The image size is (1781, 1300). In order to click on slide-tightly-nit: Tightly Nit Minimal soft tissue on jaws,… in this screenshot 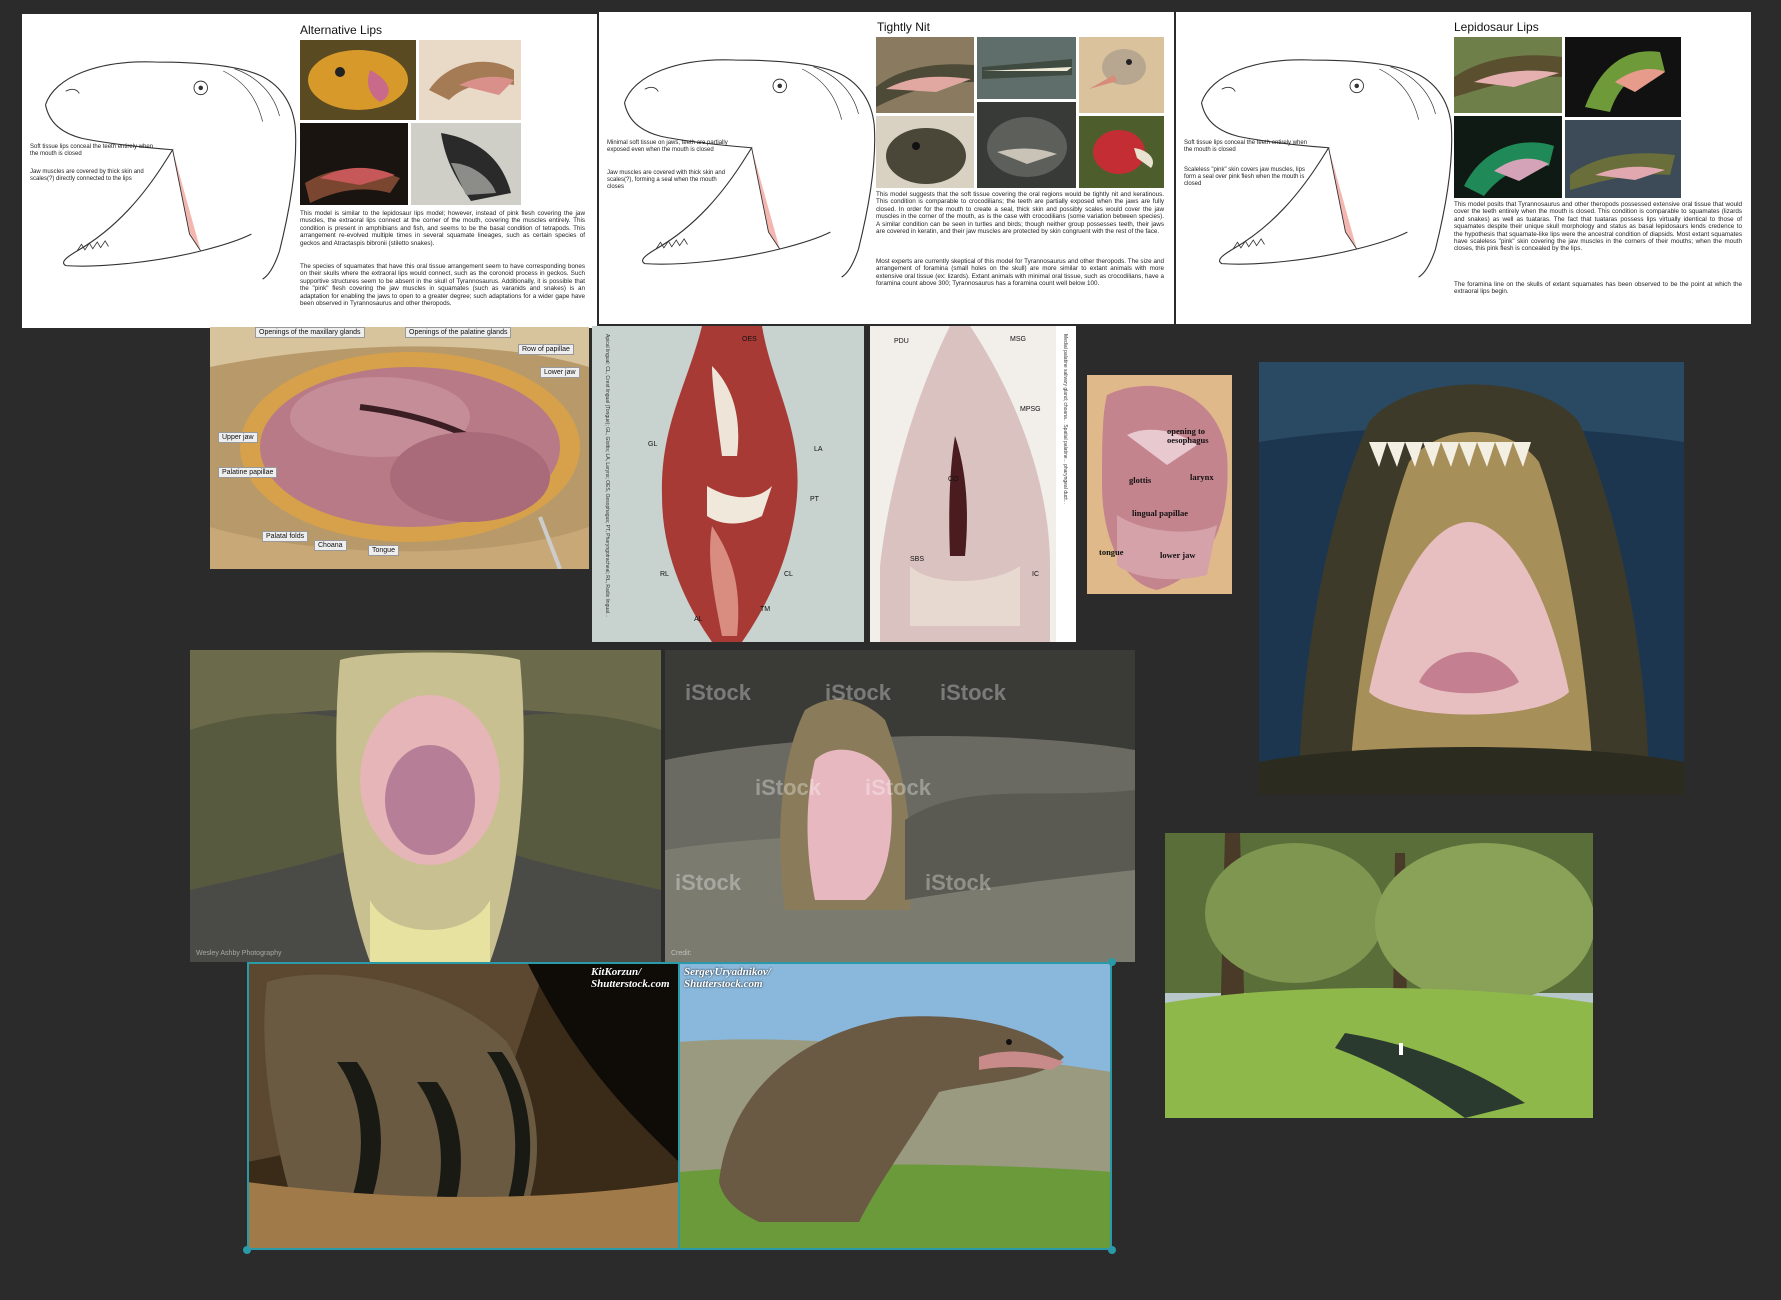, I will do `click(886, 168)`.